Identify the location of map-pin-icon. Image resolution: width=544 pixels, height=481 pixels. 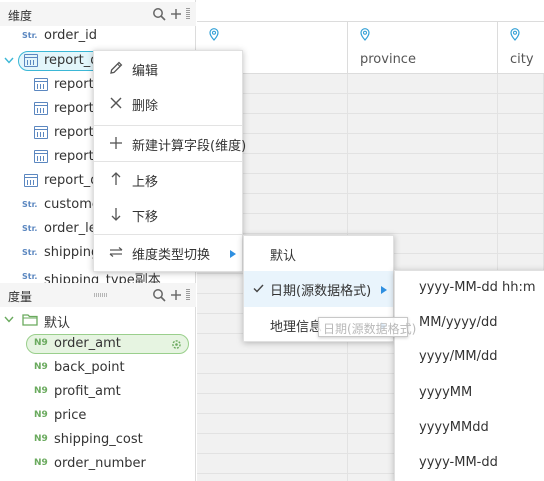
(515, 34).